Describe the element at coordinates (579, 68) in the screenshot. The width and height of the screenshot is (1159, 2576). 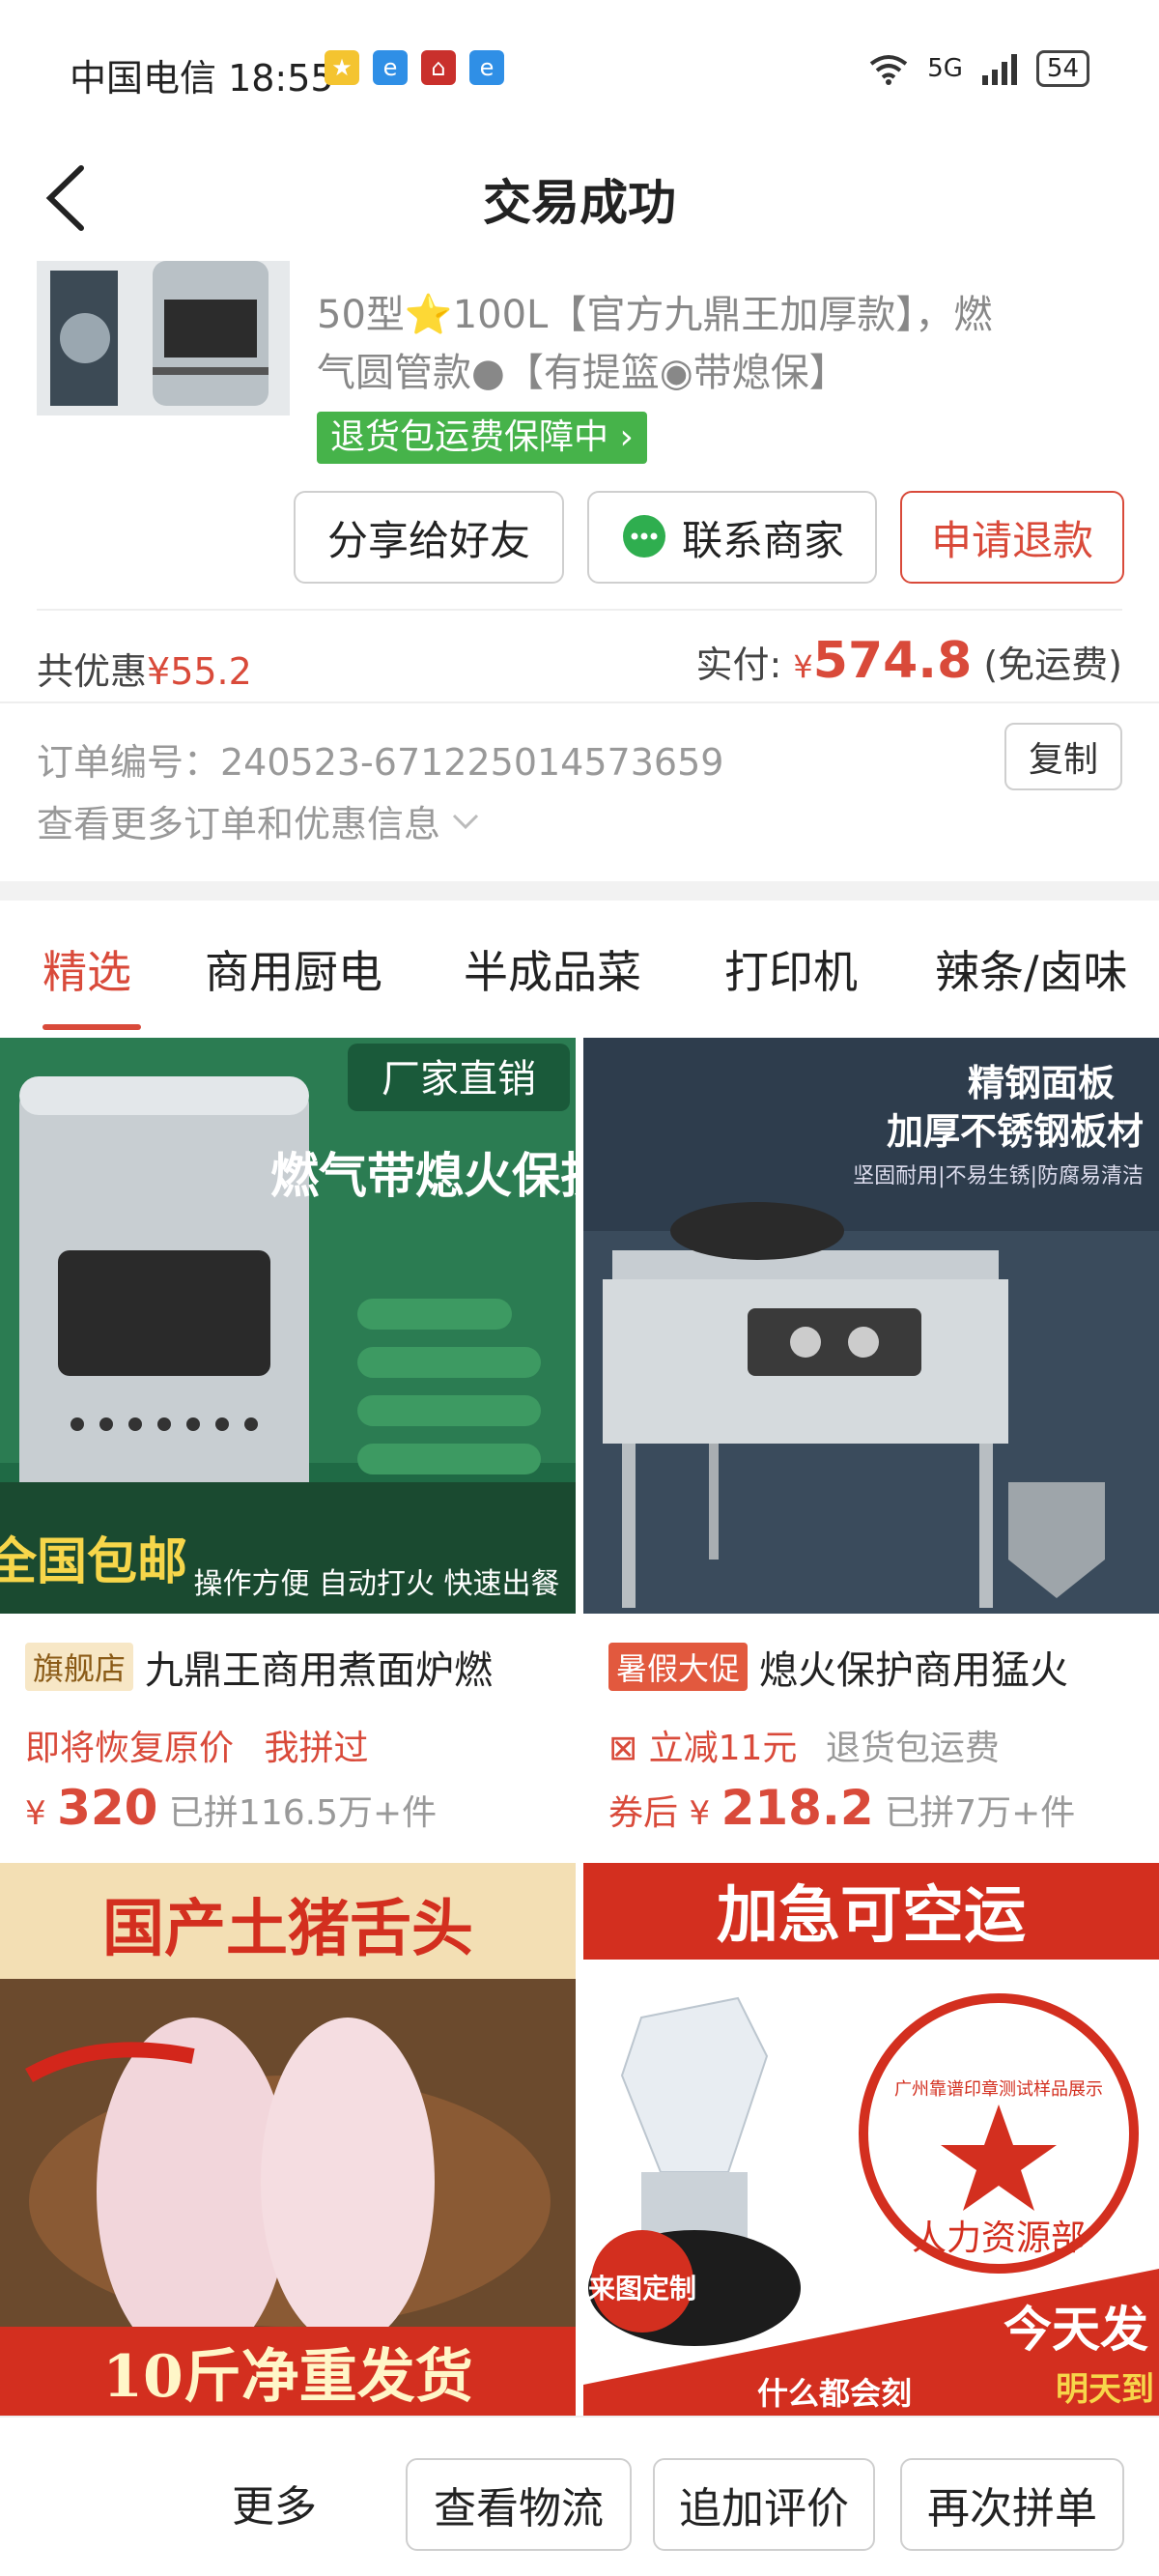
I see `status-bar: 中国电信 18:55 ★ e ⌂ e 5G 54` at that location.